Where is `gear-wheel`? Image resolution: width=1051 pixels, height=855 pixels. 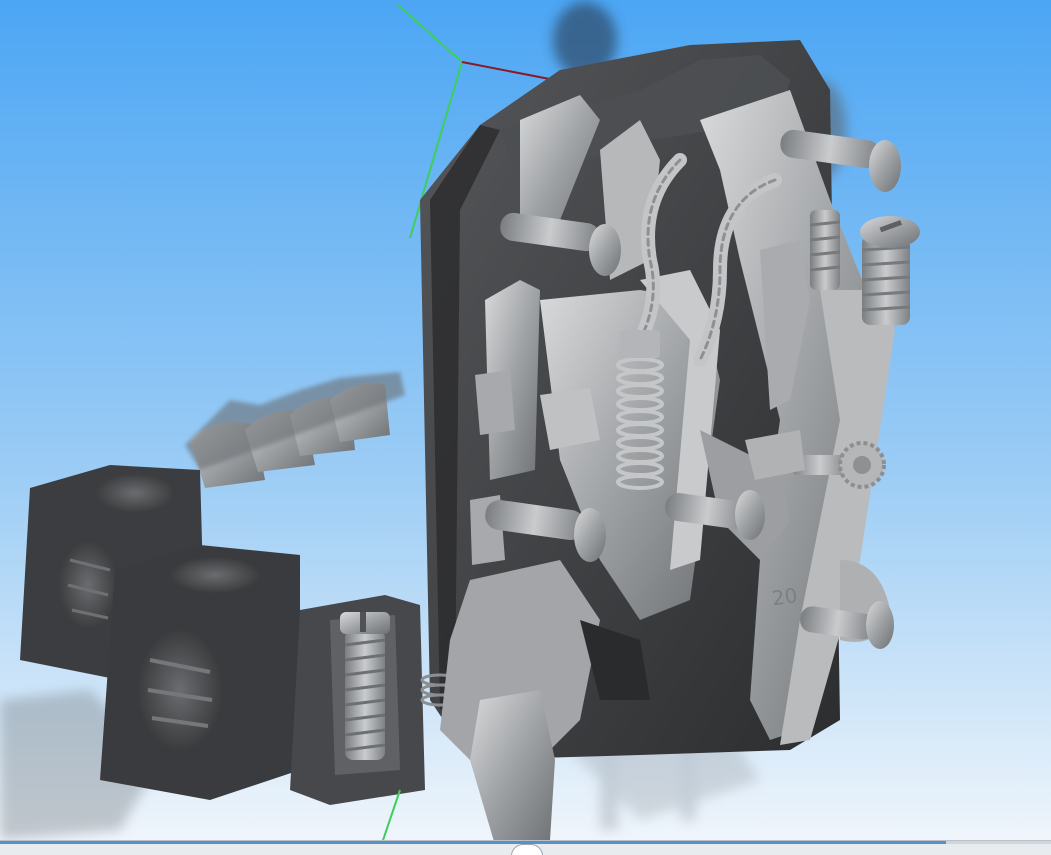 gear-wheel is located at coordinates (862, 465).